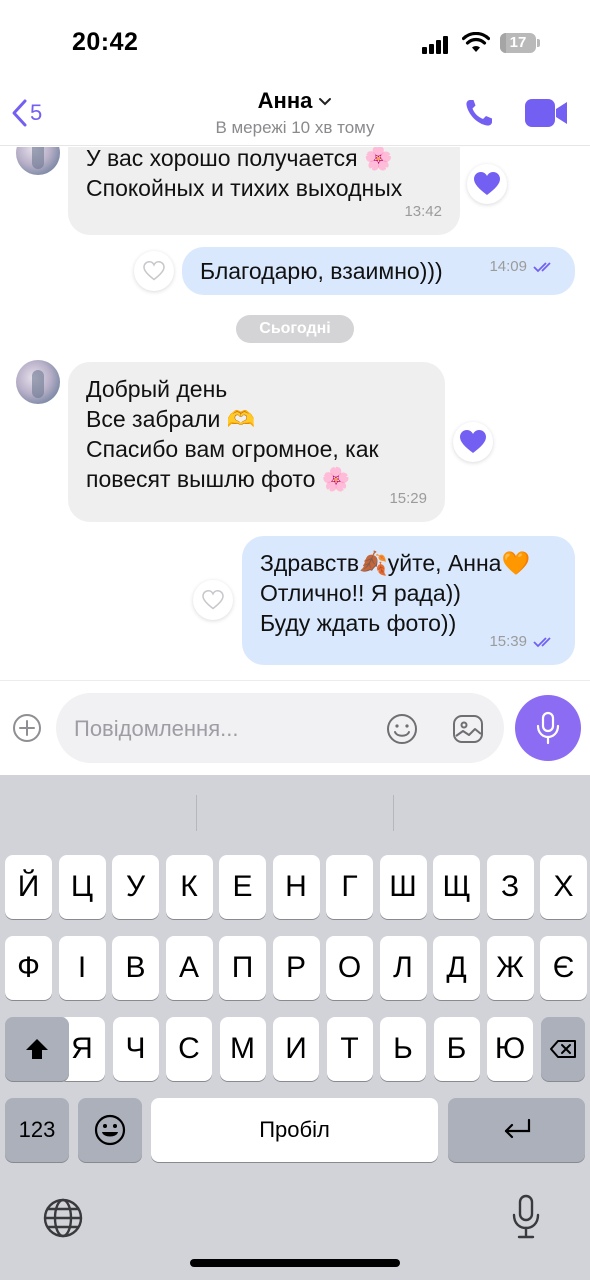 Image resolution: width=590 pixels, height=1280 pixels. I want to click on microphone-icon, so click(548, 728).